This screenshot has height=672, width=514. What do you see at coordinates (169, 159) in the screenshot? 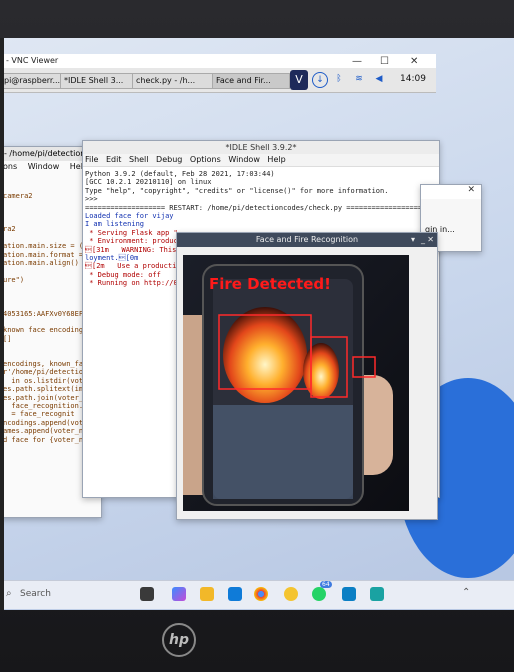
I see `menu-debug: Debug` at bounding box center [169, 159].